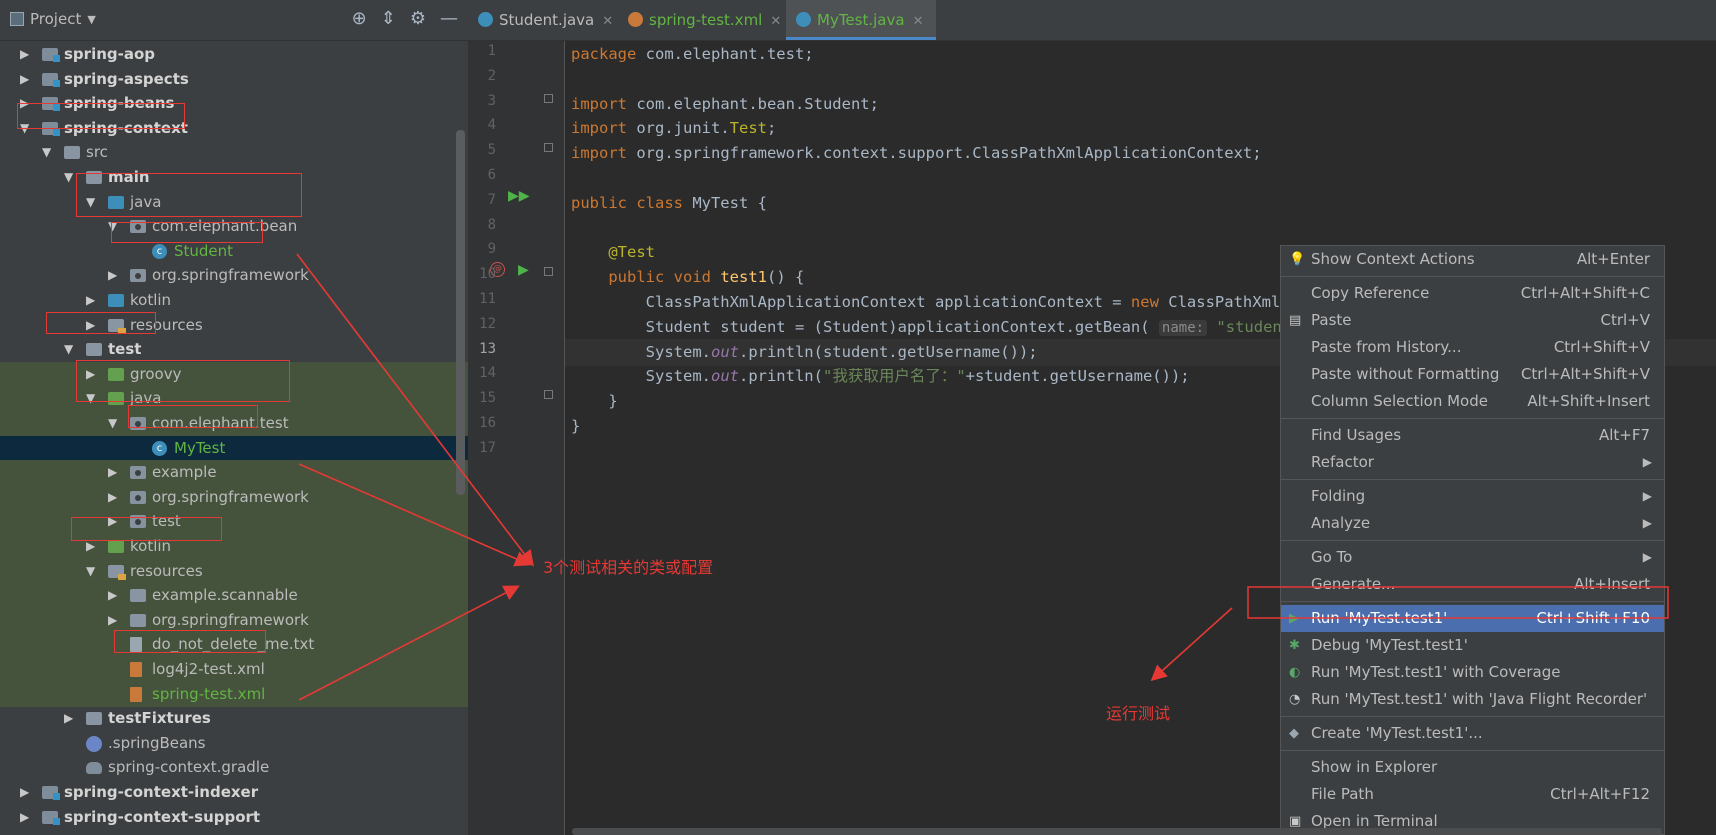 The image size is (1716, 835). Describe the element at coordinates (1472, 347) in the screenshot. I see `menu-item: Paste from History... Ctrl+Shift+V` at that location.